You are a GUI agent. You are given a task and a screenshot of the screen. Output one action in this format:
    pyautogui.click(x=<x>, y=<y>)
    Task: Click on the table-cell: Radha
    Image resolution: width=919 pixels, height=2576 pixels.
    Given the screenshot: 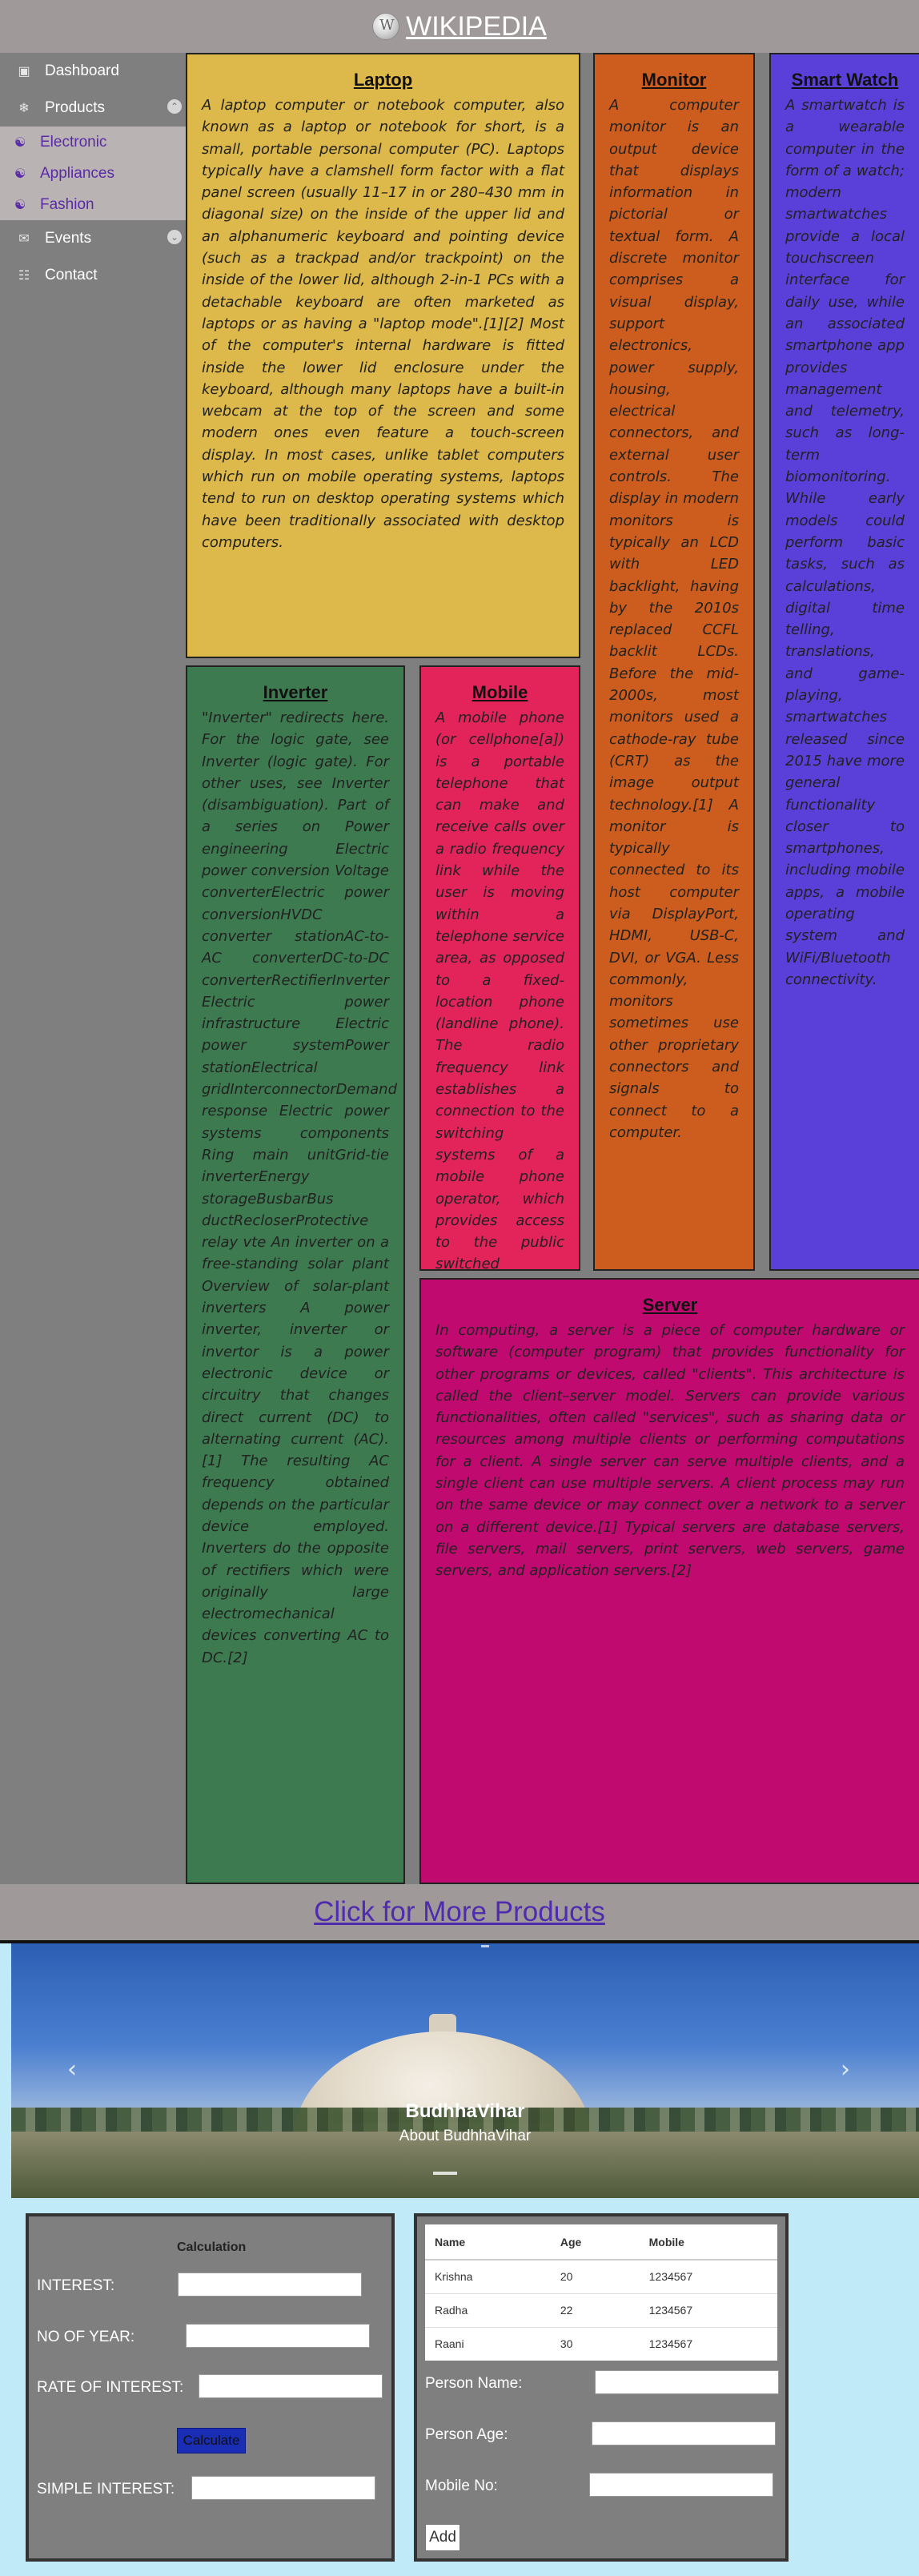 What is the action you would take?
    pyautogui.click(x=488, y=2310)
    